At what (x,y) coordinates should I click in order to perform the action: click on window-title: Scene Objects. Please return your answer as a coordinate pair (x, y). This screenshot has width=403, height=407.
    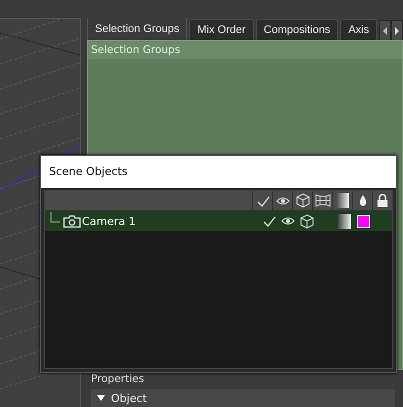
    Looking at the image, I should click on (218, 172).